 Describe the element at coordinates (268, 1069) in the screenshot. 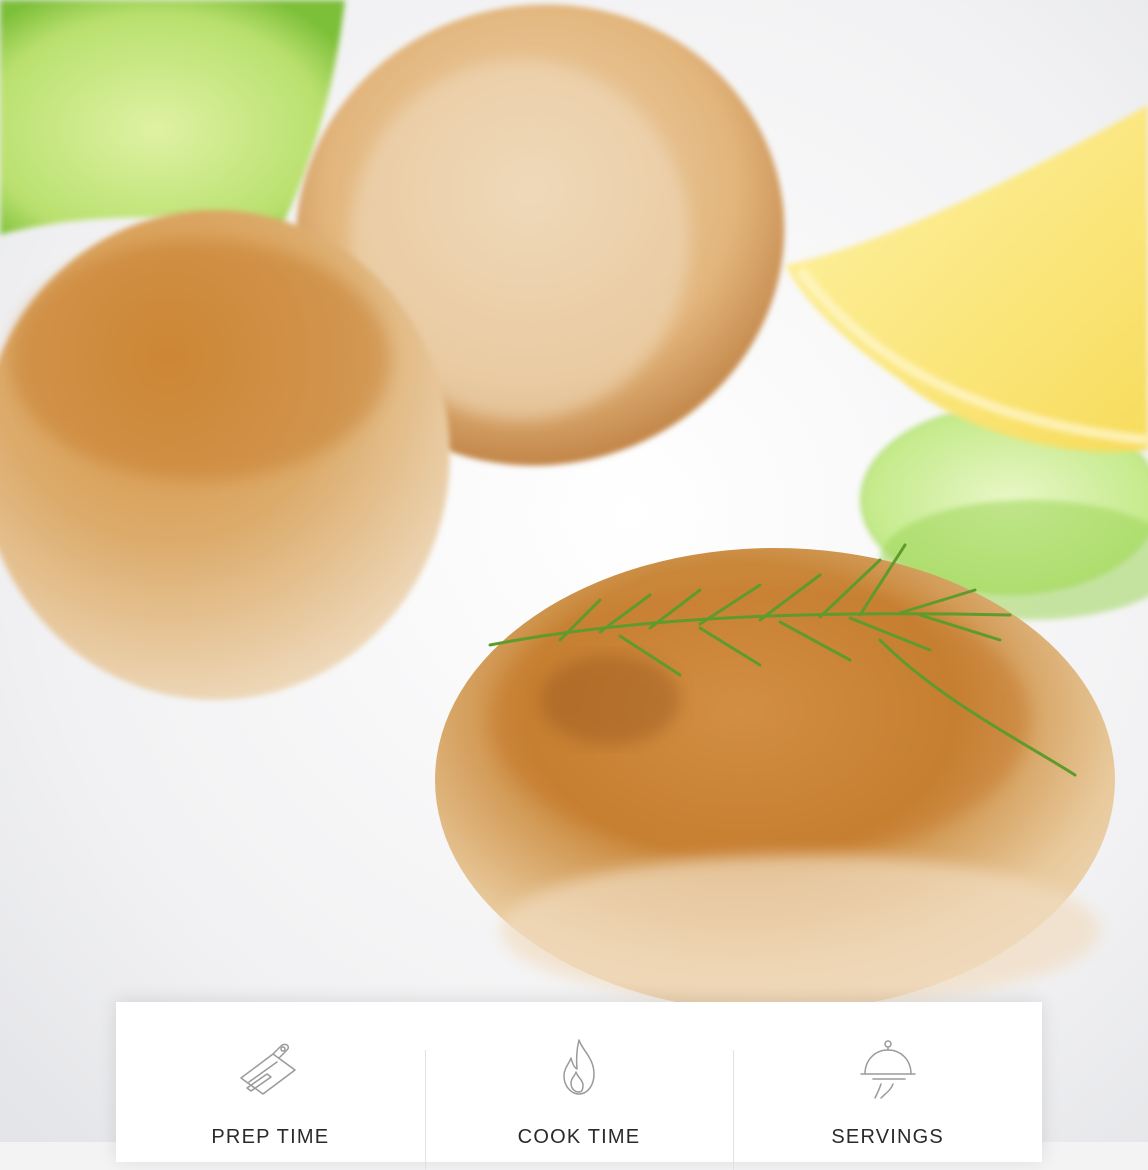

I see `cutting-board-knife-icon` at that location.